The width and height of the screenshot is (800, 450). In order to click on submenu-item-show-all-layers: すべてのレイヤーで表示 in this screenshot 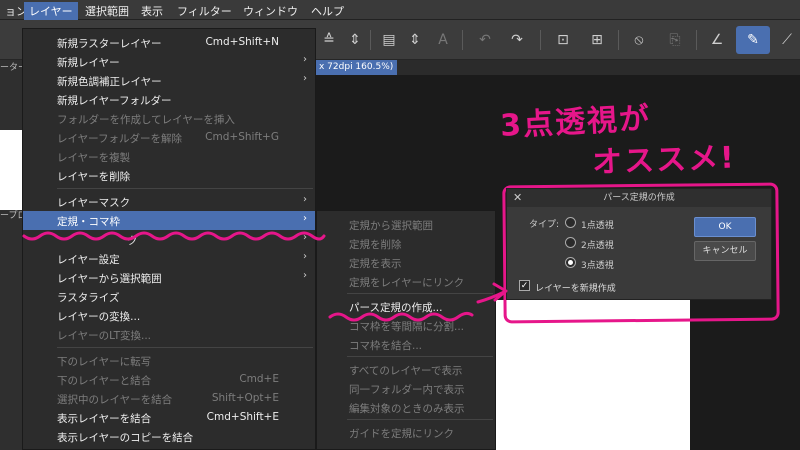, I will do `click(406, 369)`.